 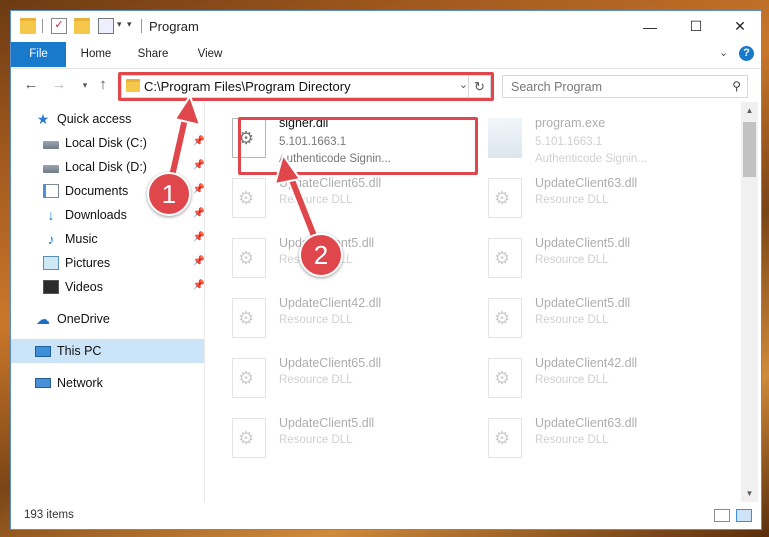 What do you see at coordinates (625, 86) in the screenshot?
I see `search-input: Search Program ⚲` at bounding box center [625, 86].